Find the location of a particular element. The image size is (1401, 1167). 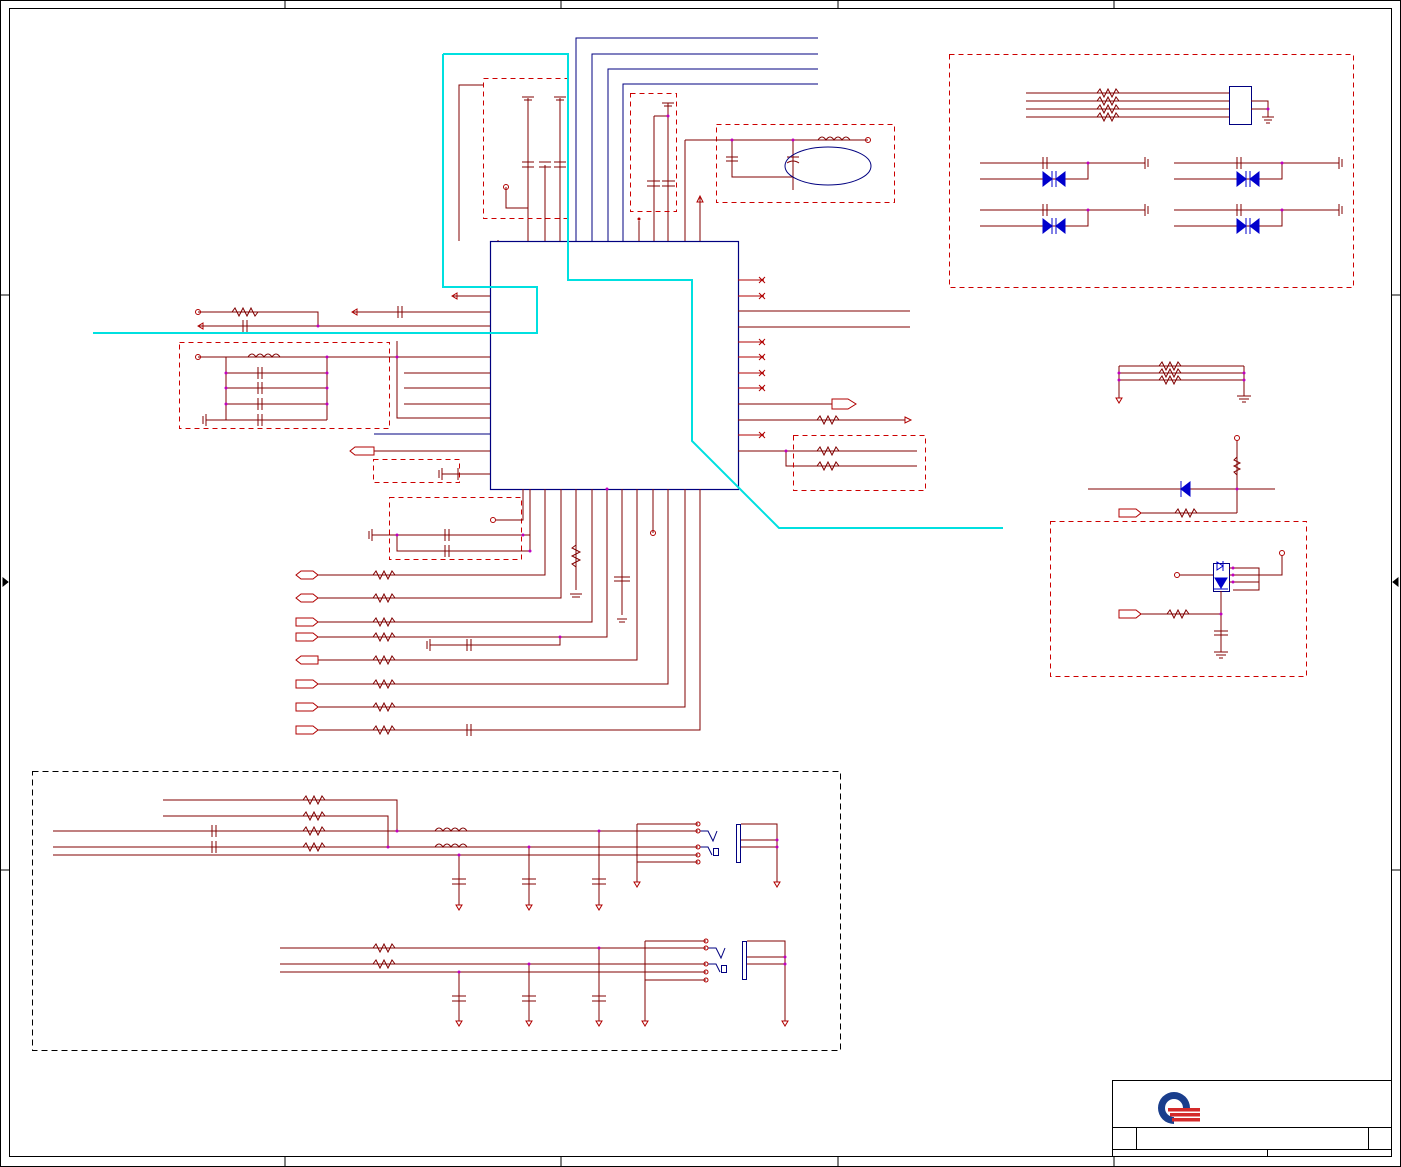

company-logo-icon is located at coordinates (1179, 1108).